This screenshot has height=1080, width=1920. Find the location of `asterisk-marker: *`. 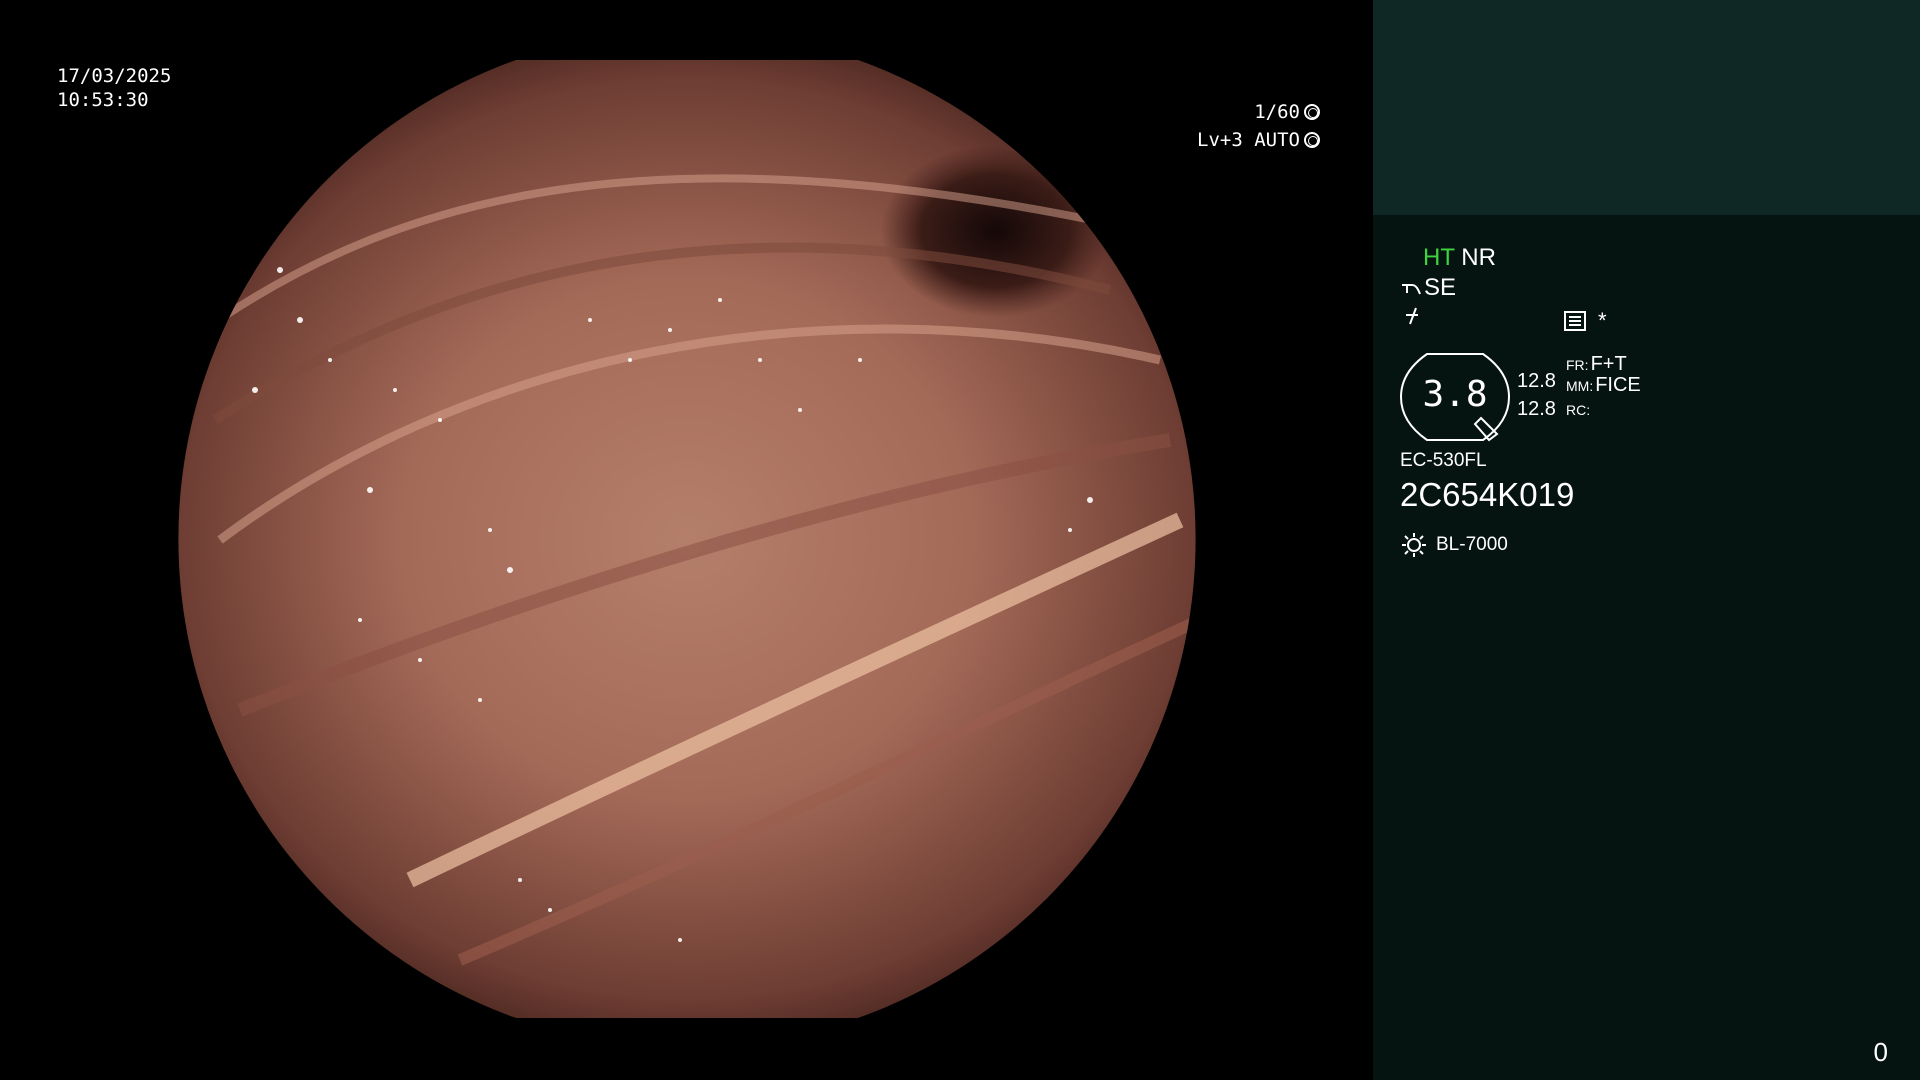

asterisk-marker: * is located at coordinates (1602, 320).